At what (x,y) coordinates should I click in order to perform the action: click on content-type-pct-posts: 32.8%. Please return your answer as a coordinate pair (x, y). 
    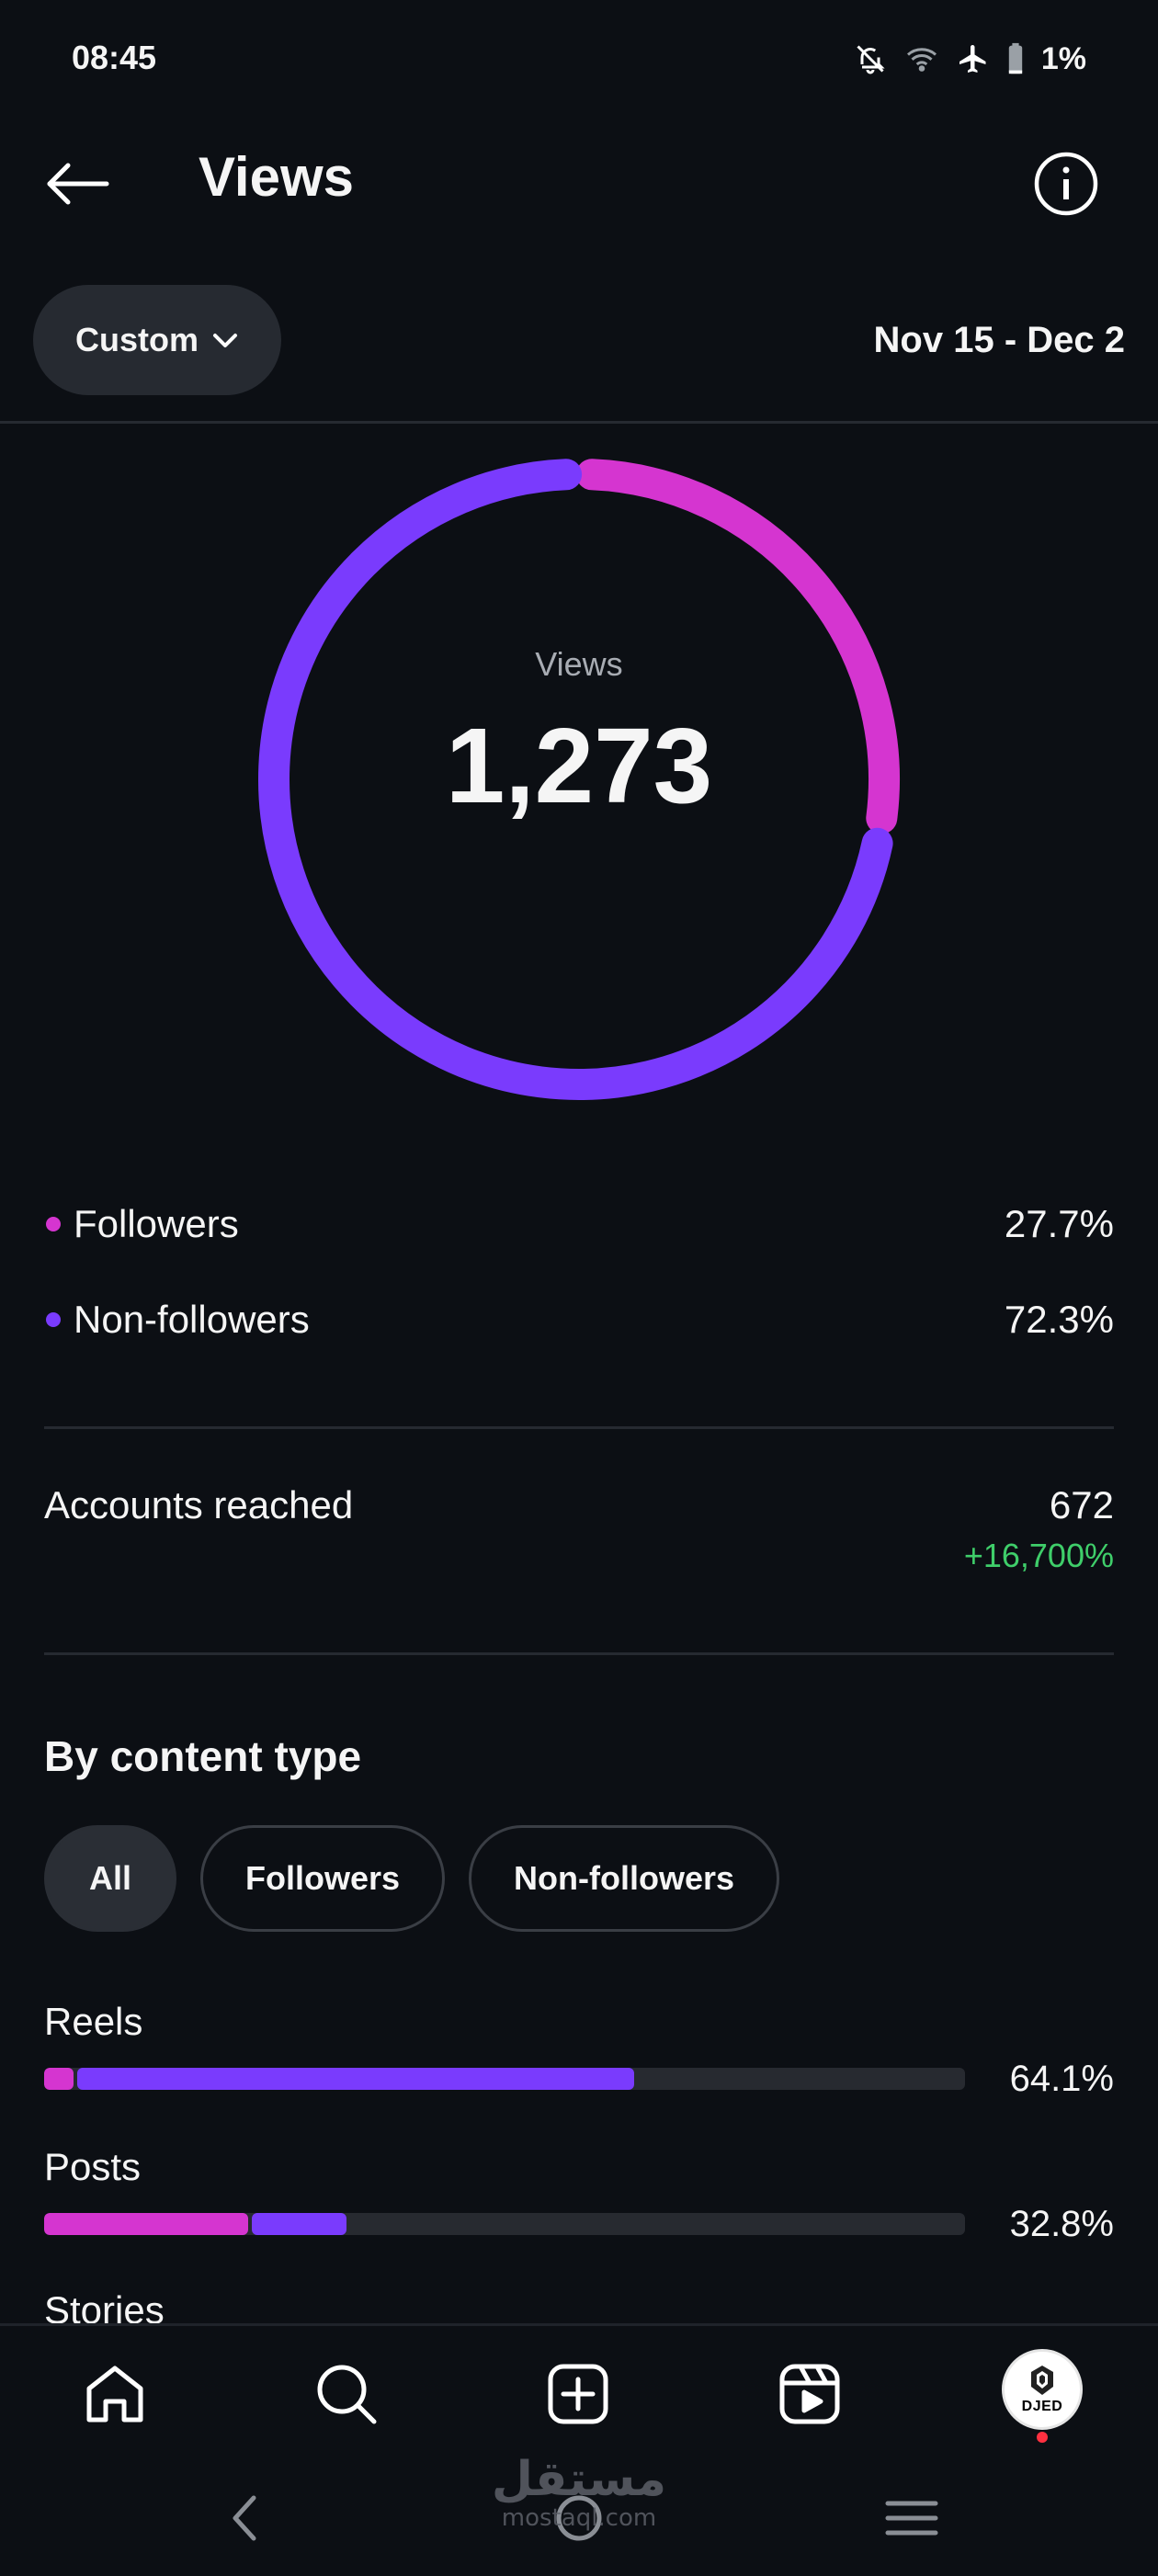
    Looking at the image, I should click on (1061, 2224).